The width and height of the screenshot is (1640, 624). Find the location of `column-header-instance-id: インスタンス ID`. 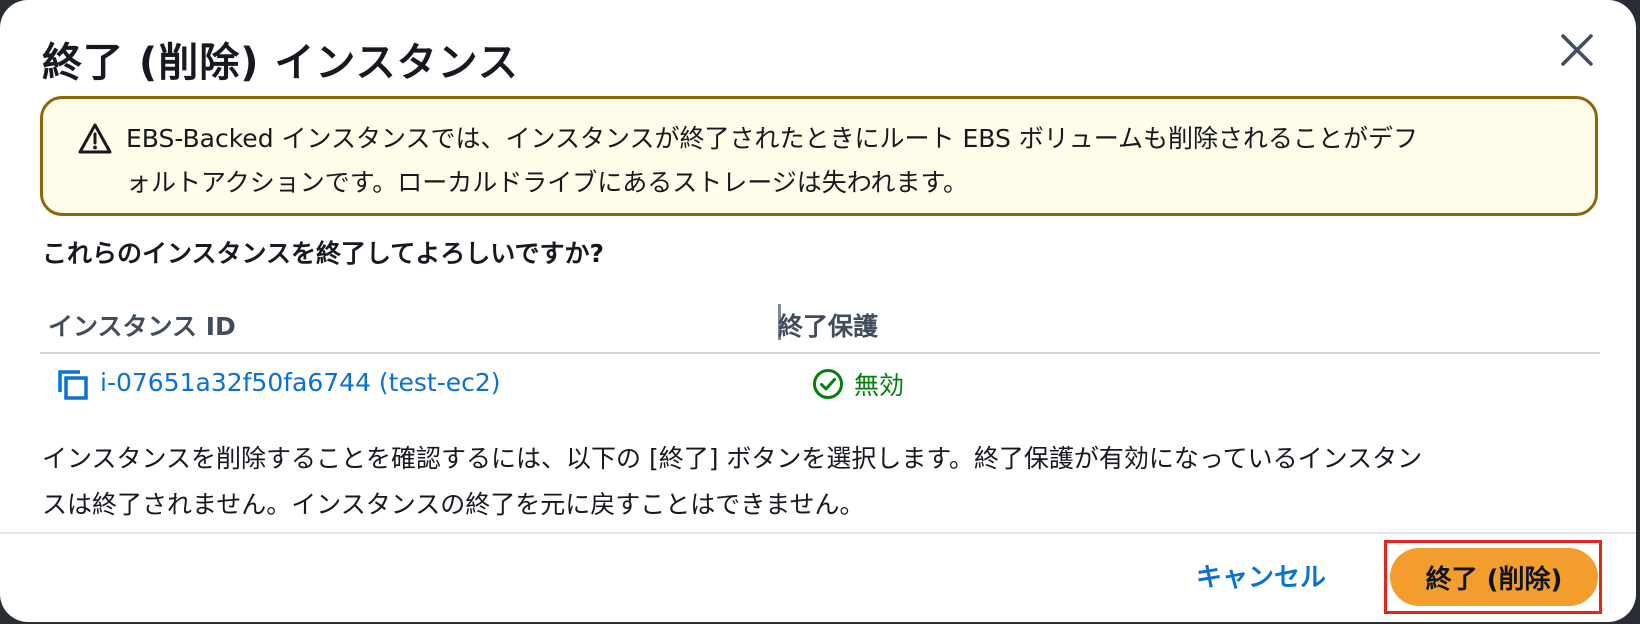

column-header-instance-id: インスタンス ID is located at coordinates (142, 325).